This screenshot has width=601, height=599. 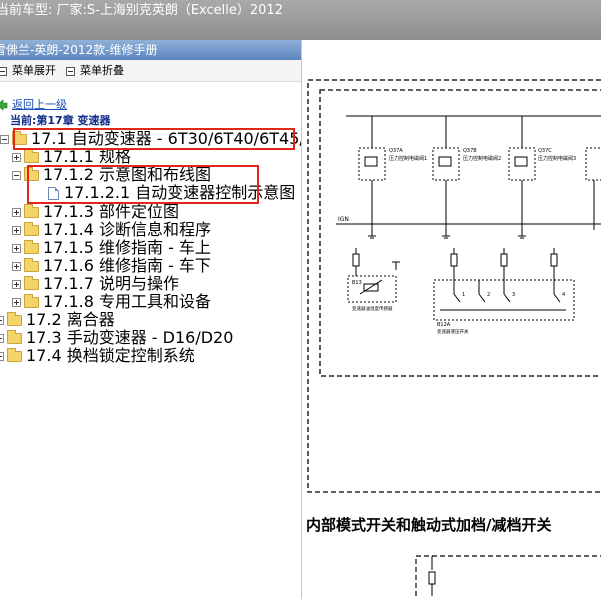 I want to click on collapse-menu-button: 菜单折叠, so click(x=95, y=71).